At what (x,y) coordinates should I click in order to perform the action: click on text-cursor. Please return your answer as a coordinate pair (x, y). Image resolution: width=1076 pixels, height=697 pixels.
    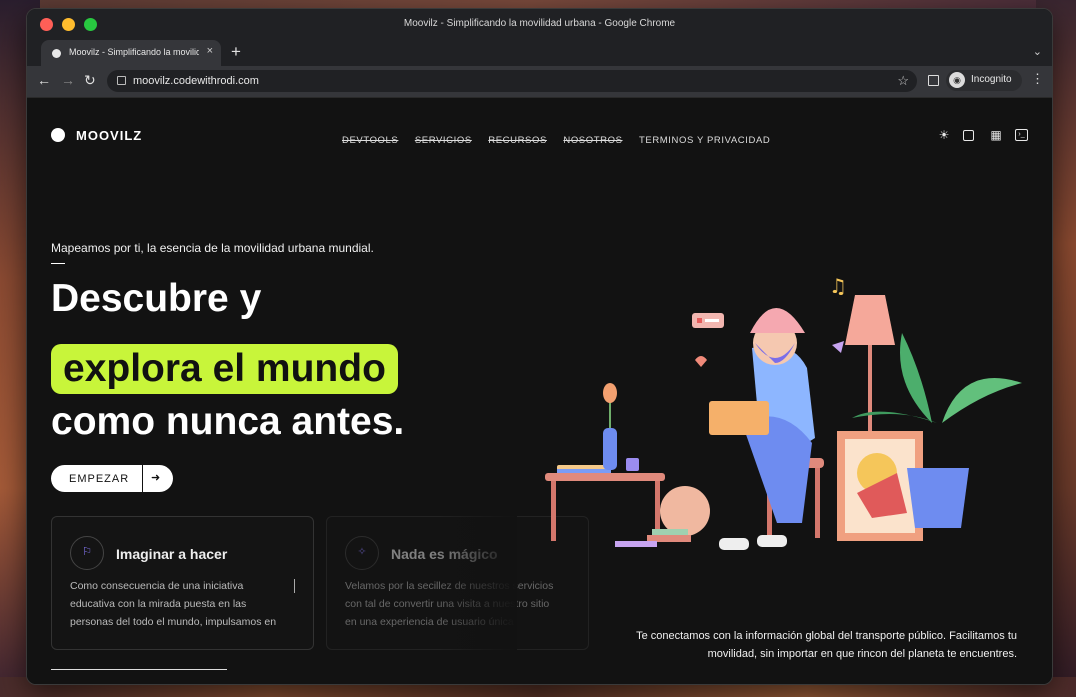
    Looking at the image, I should click on (294, 586).